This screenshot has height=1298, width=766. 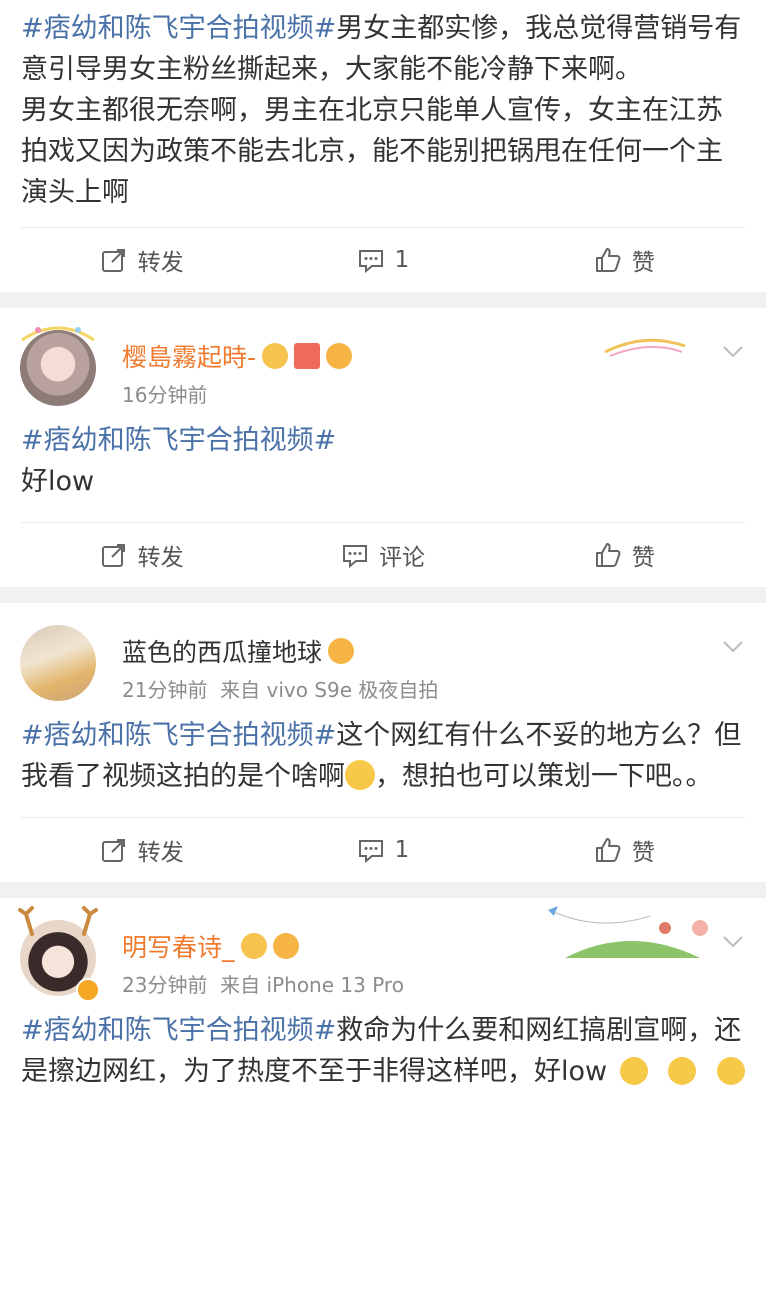 What do you see at coordinates (307, 356) in the screenshot?
I see `mountain-badge-icon` at bounding box center [307, 356].